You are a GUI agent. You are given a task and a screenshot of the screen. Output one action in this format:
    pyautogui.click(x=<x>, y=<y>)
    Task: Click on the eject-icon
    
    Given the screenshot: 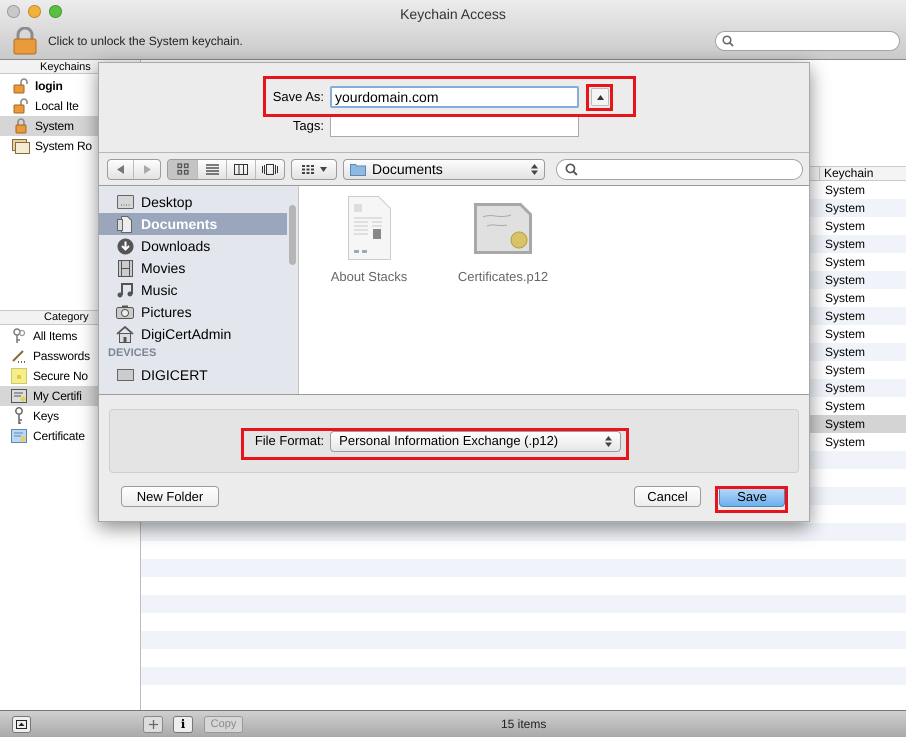 What is the action you would take?
    pyautogui.click(x=21, y=724)
    